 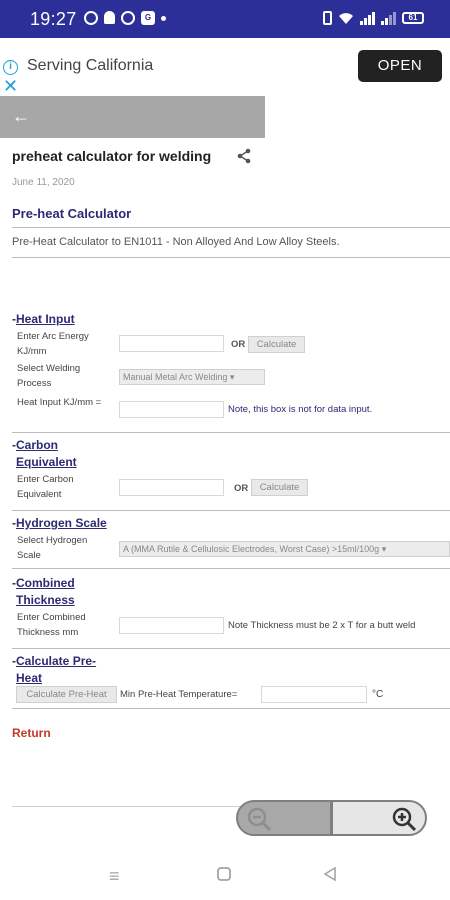 I want to click on carbon-heading-line2: Equivalent, so click(x=46, y=462).